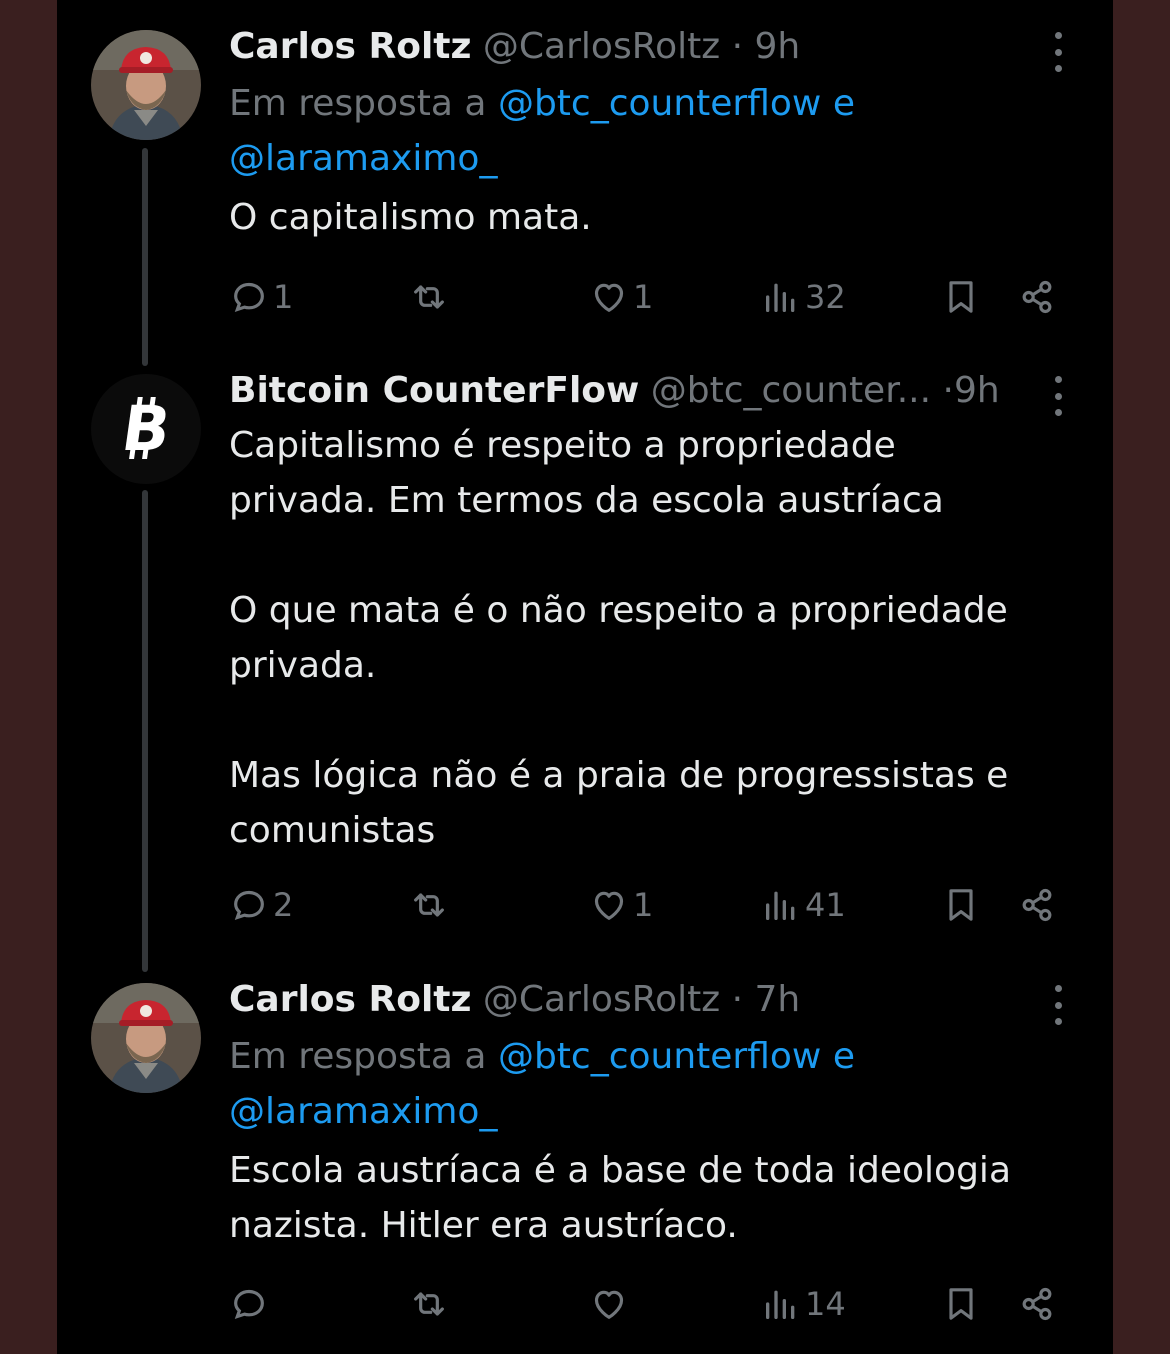 Image resolution: width=1170 pixels, height=1354 pixels. Describe the element at coordinates (649, 1304) in the screenshot. I see `action-bar: 14` at that location.